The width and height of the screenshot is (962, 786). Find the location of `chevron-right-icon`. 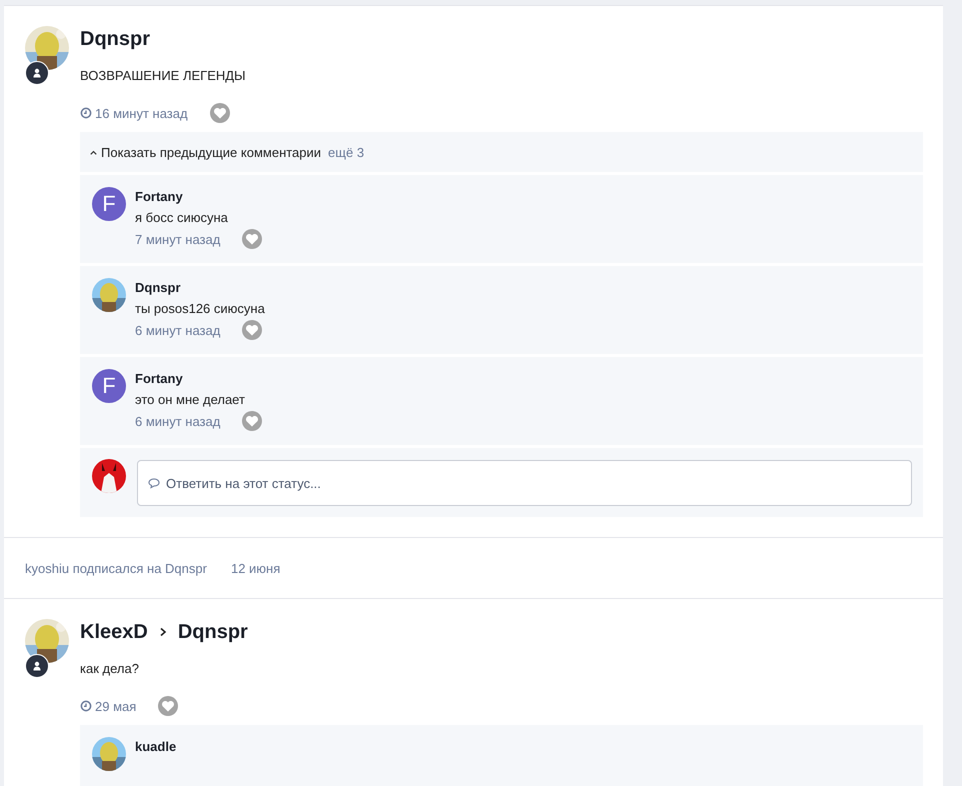

chevron-right-icon is located at coordinates (163, 632).